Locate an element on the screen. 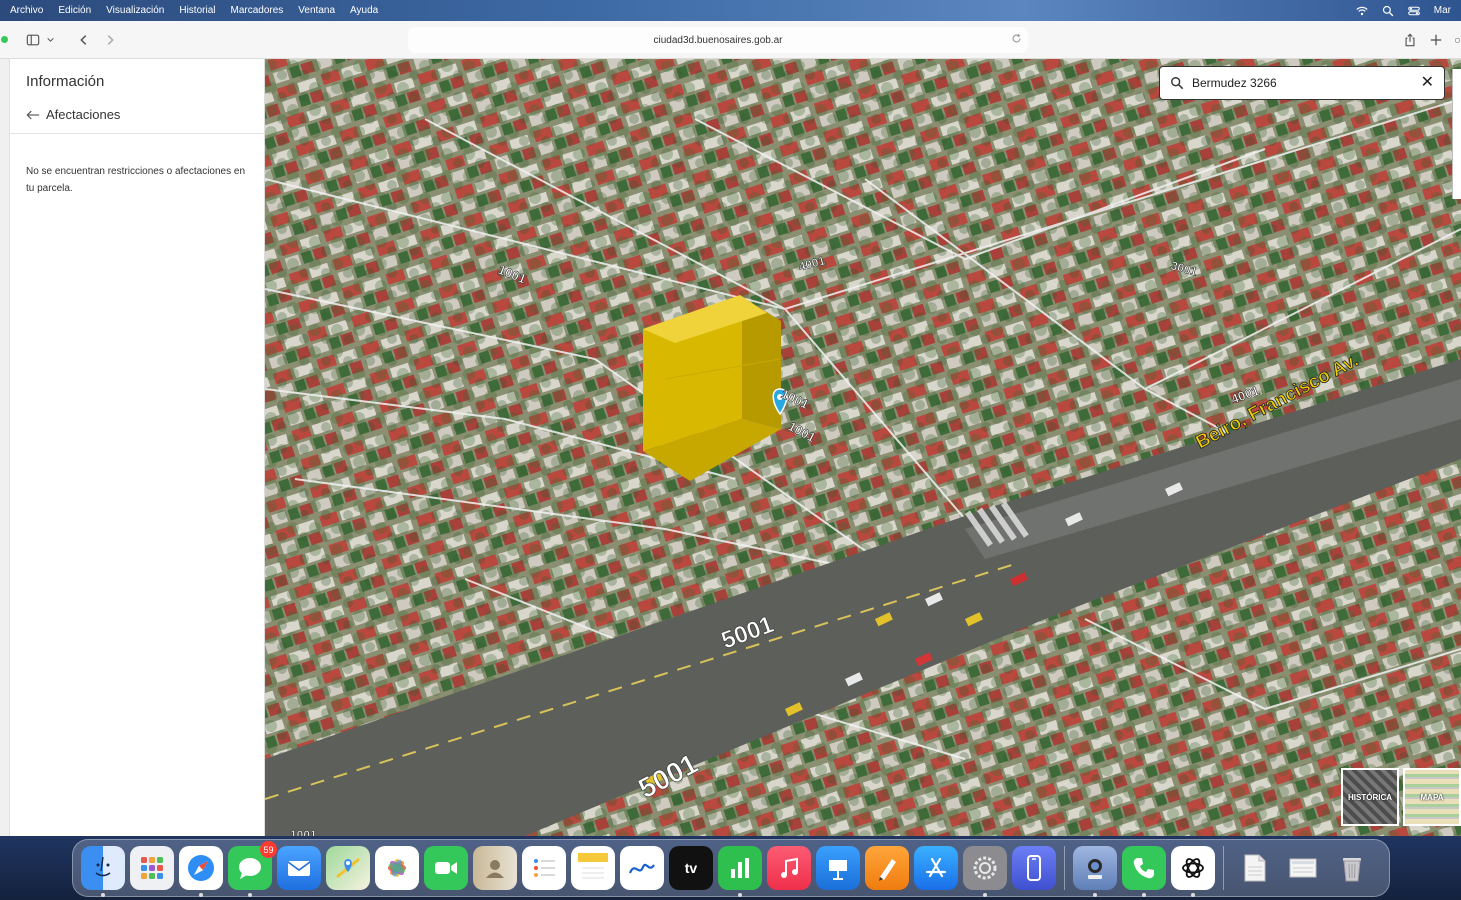 The image size is (1461, 900). chevron-right-icon is located at coordinates (110, 39).